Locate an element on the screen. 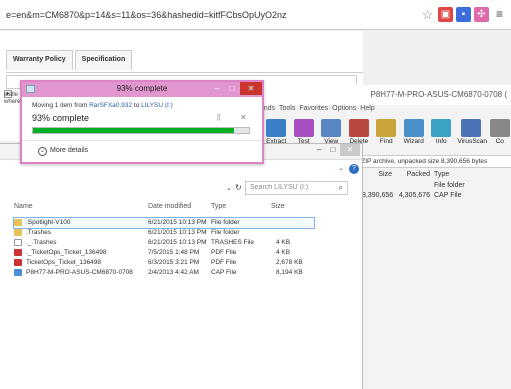 Image resolution: width=511 pixels, height=389 pixels. tab-specification: Specification is located at coordinates (103, 60).